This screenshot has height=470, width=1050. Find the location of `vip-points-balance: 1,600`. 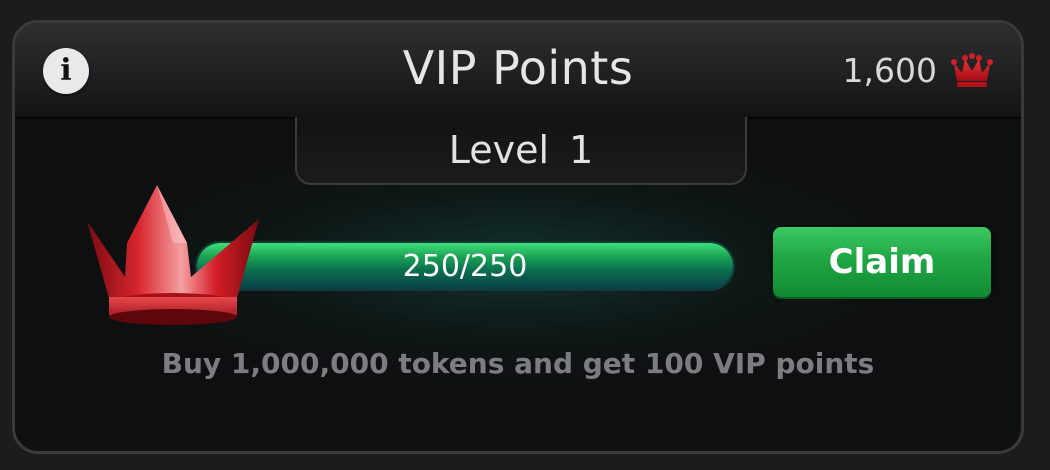

vip-points-balance: 1,600 is located at coordinates (918, 70).